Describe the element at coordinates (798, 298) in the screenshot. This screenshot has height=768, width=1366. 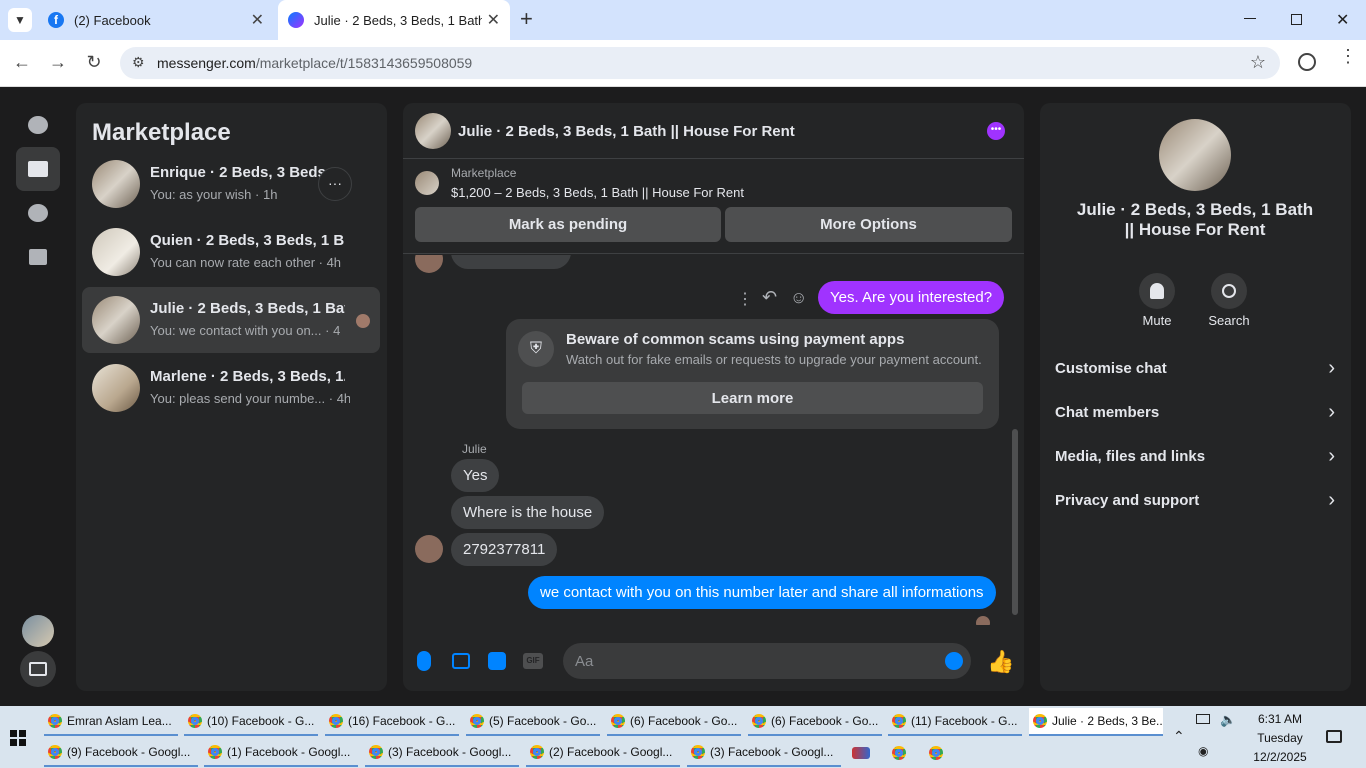
I see `react-icon: ☺` at that location.